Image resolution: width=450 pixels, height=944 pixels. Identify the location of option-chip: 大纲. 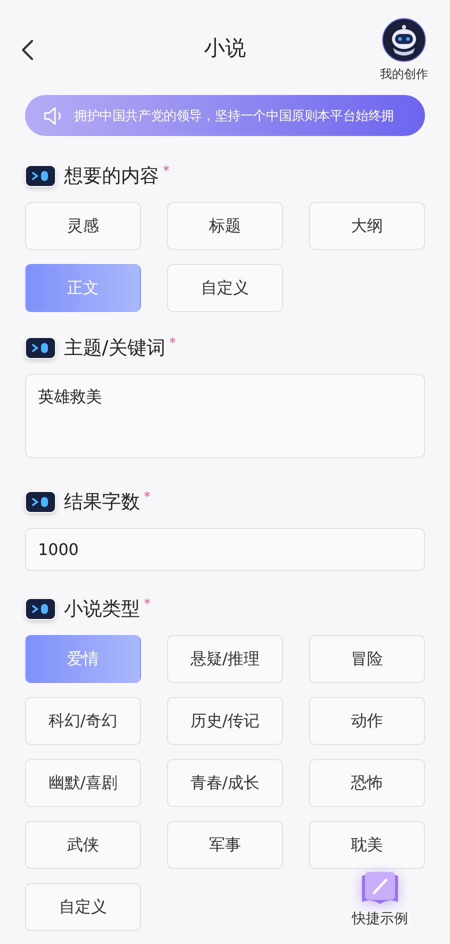
(367, 226).